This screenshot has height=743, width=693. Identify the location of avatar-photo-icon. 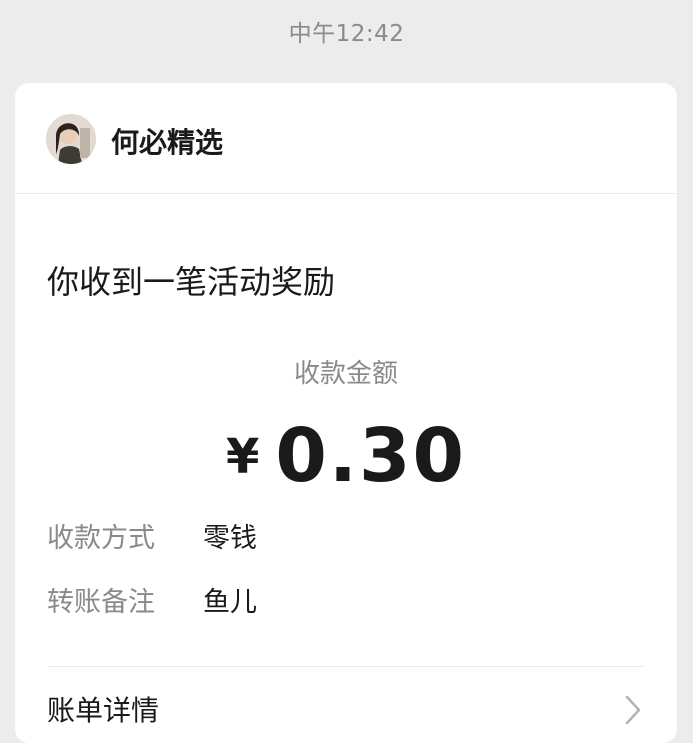
(71, 139).